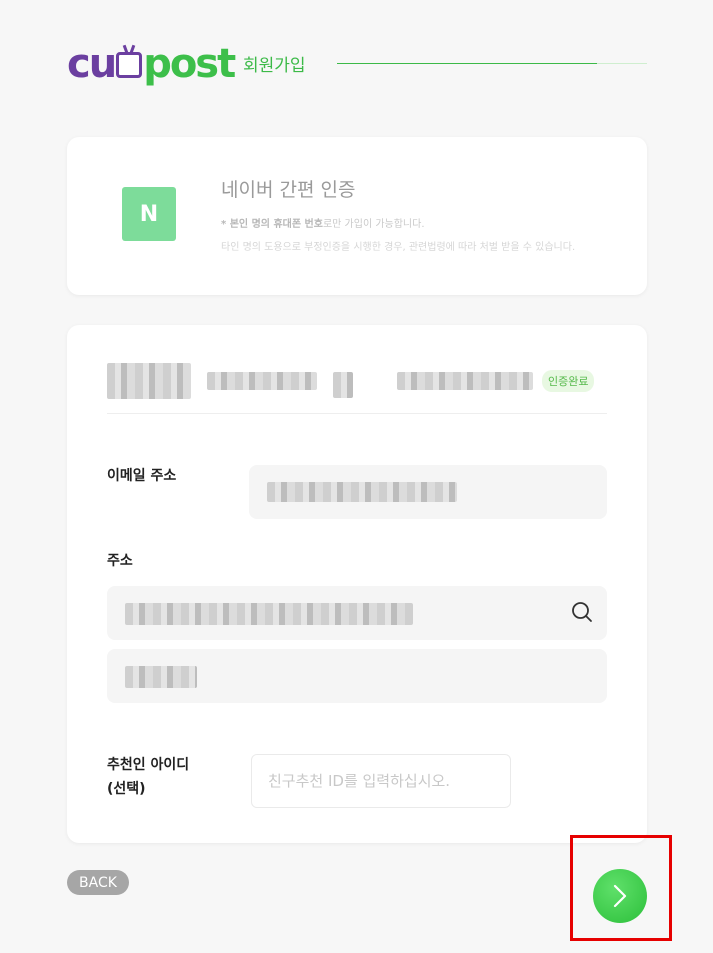  Describe the element at coordinates (582, 612) in the screenshot. I see `search-icon` at that location.